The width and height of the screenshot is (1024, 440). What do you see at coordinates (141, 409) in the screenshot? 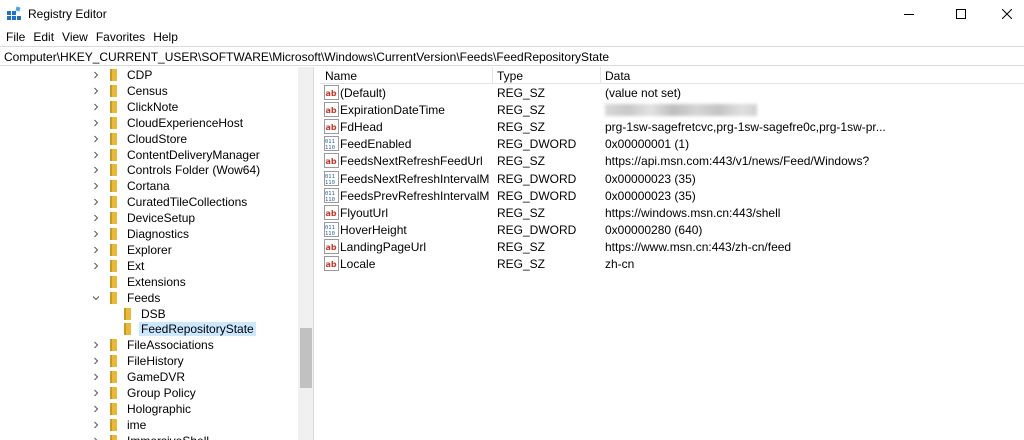
I see `tree-item: Holographic` at bounding box center [141, 409].